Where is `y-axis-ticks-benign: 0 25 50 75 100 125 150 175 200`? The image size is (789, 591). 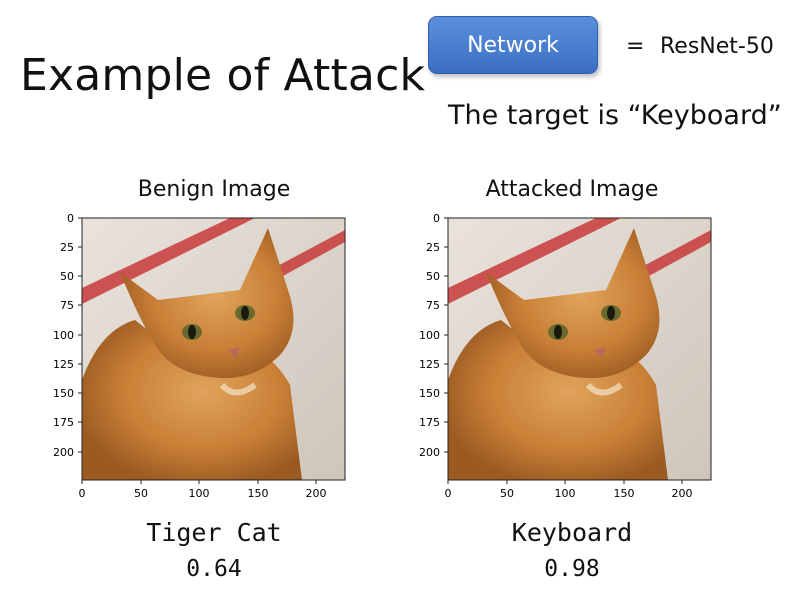 y-axis-ticks-benign: 0 25 50 75 100 125 150 175 200 is located at coordinates (67, 335).